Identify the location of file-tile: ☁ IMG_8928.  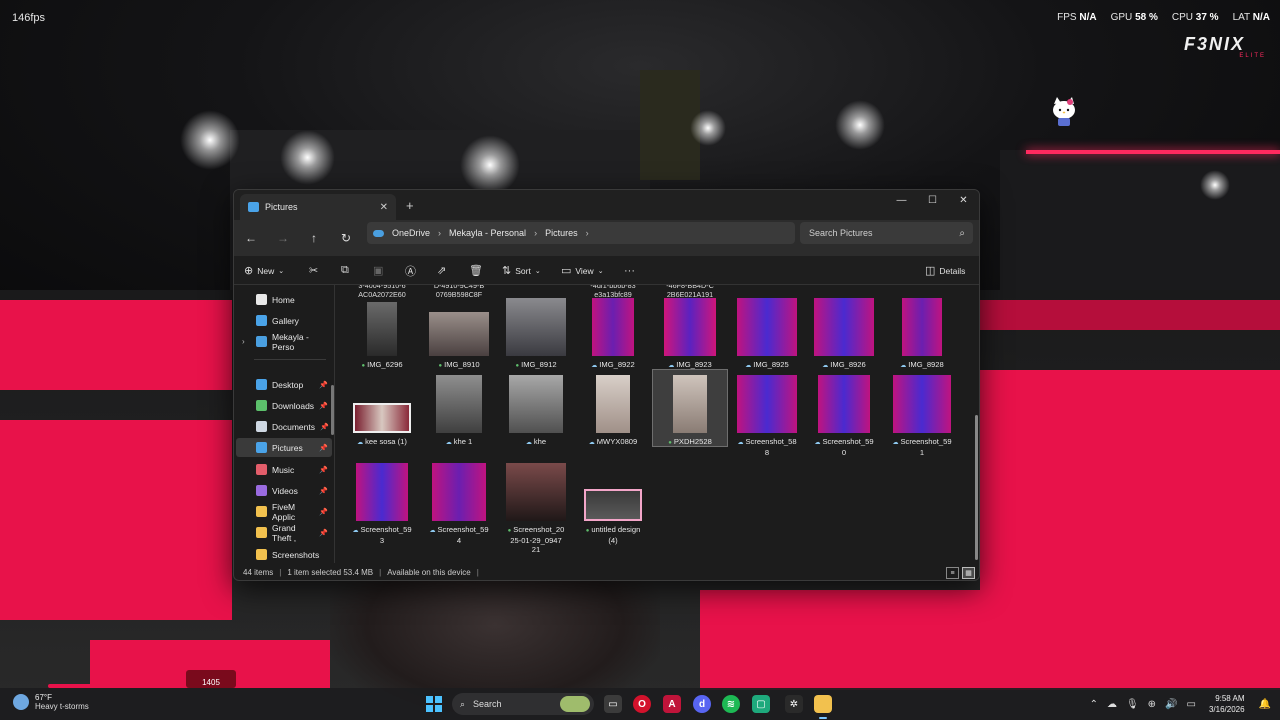
(922, 331).